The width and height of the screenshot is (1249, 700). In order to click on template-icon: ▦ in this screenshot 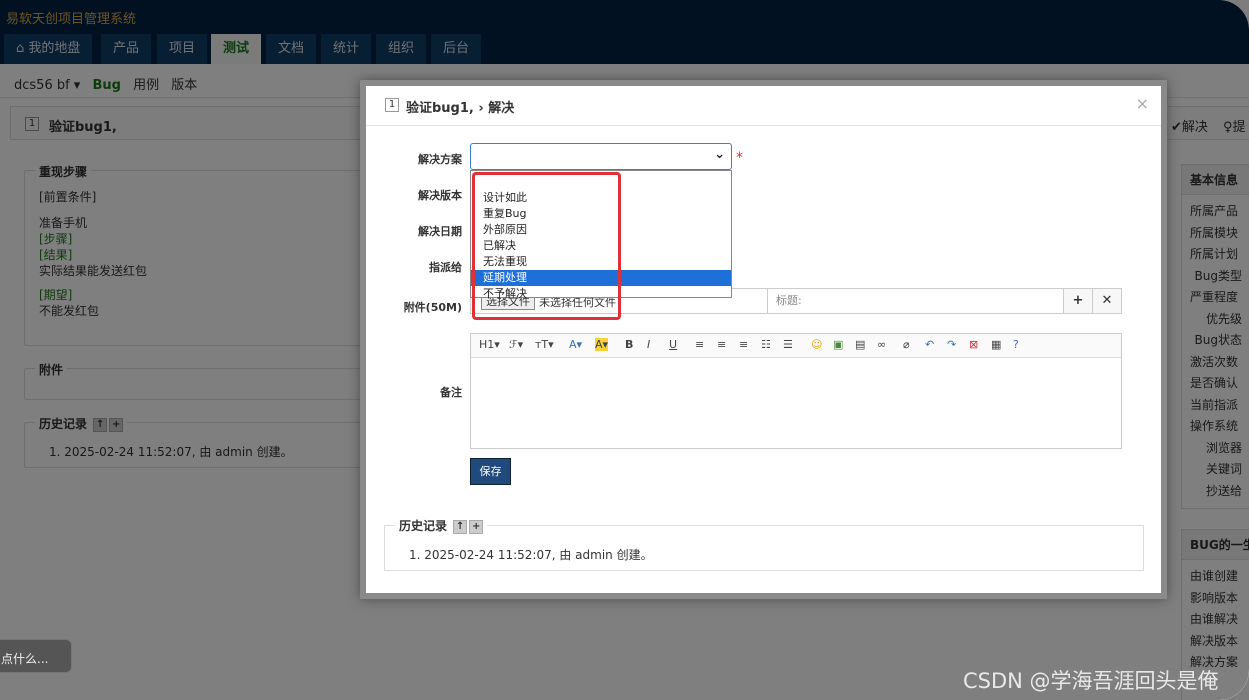, I will do `click(996, 344)`.